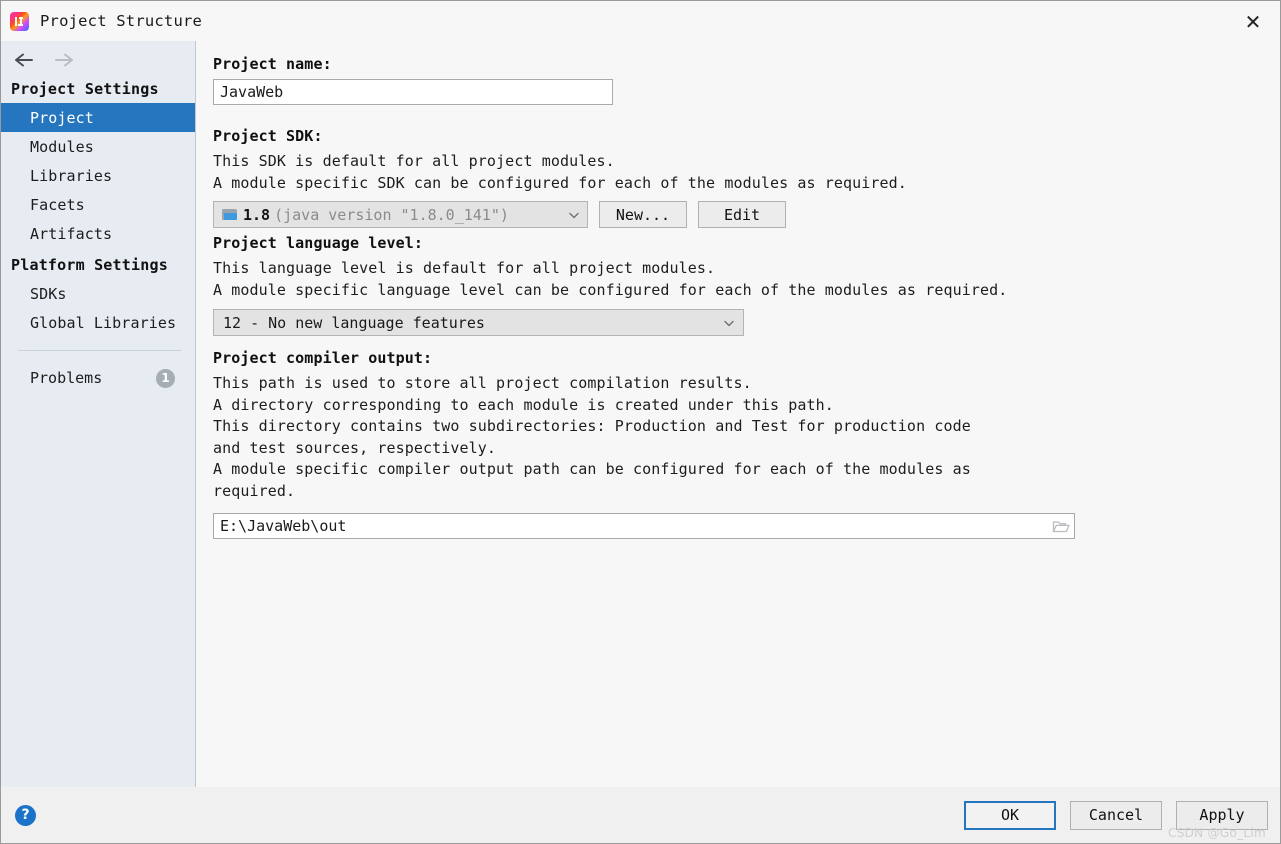  Describe the element at coordinates (252, 92) in the screenshot. I see `project-name-value: JavaWeb` at that location.